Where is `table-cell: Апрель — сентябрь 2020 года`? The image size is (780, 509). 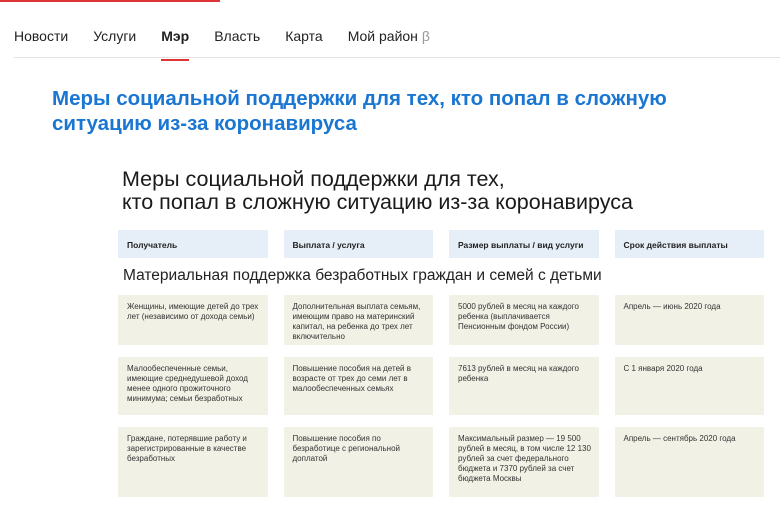 table-cell: Апрель — сентябрь 2020 года is located at coordinates (689, 462).